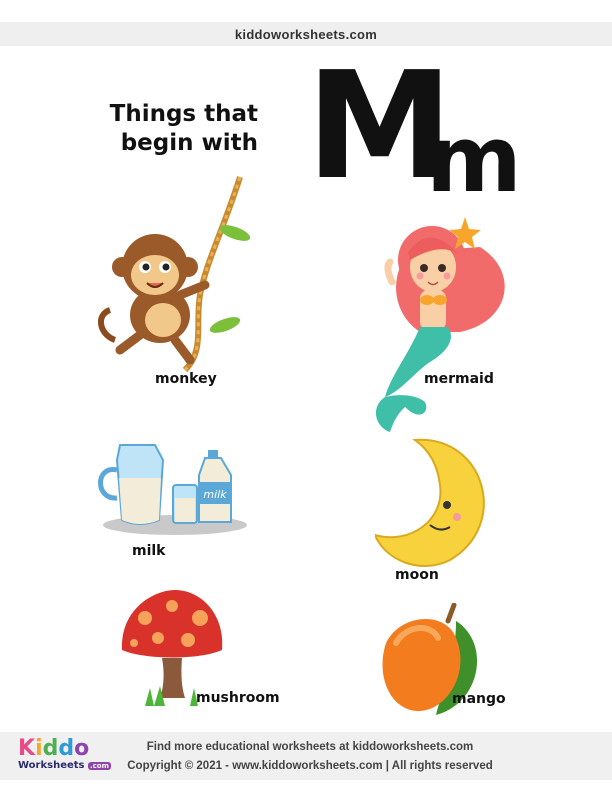 This screenshot has width=612, height=792. Describe the element at coordinates (64, 765) in the screenshot. I see `logo-subtitle: Worksheets .com` at that location.